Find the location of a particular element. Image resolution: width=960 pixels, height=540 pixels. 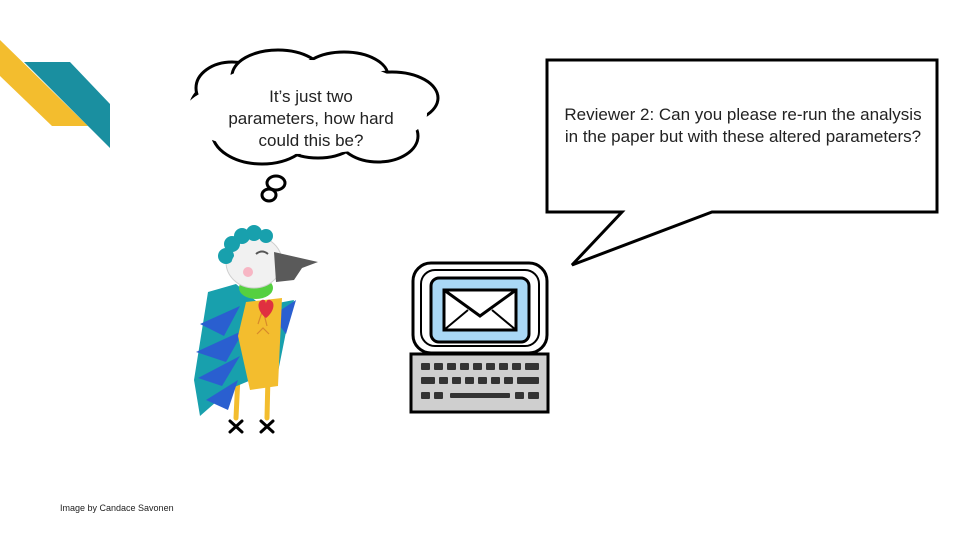

image-credit: Image by Candace Savonen is located at coordinates (117, 508).